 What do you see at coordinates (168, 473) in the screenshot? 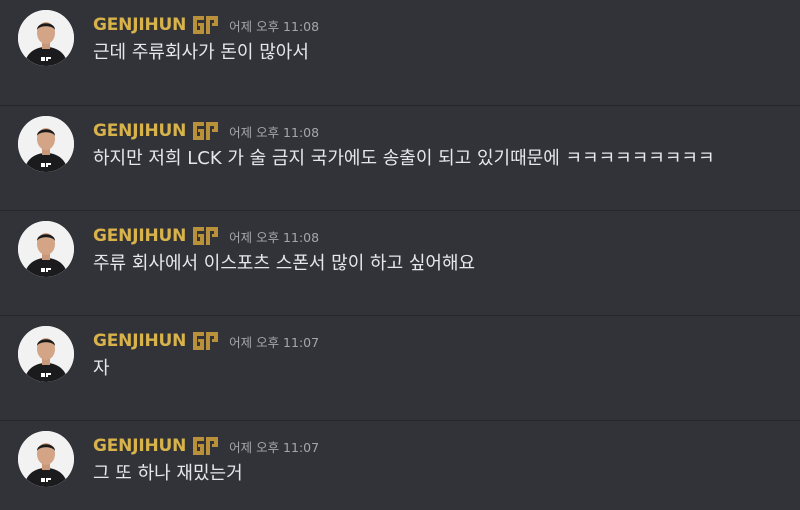
I see `message-content: 그 또 하나 재밌는거` at bounding box center [168, 473].